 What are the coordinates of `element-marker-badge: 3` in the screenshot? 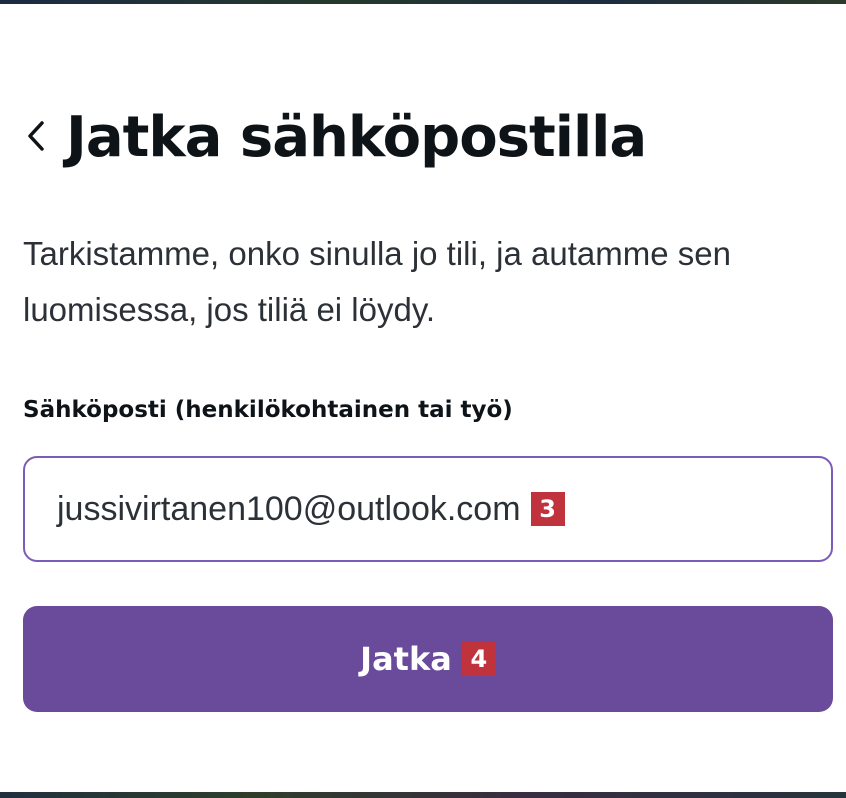 It's located at (547, 509).